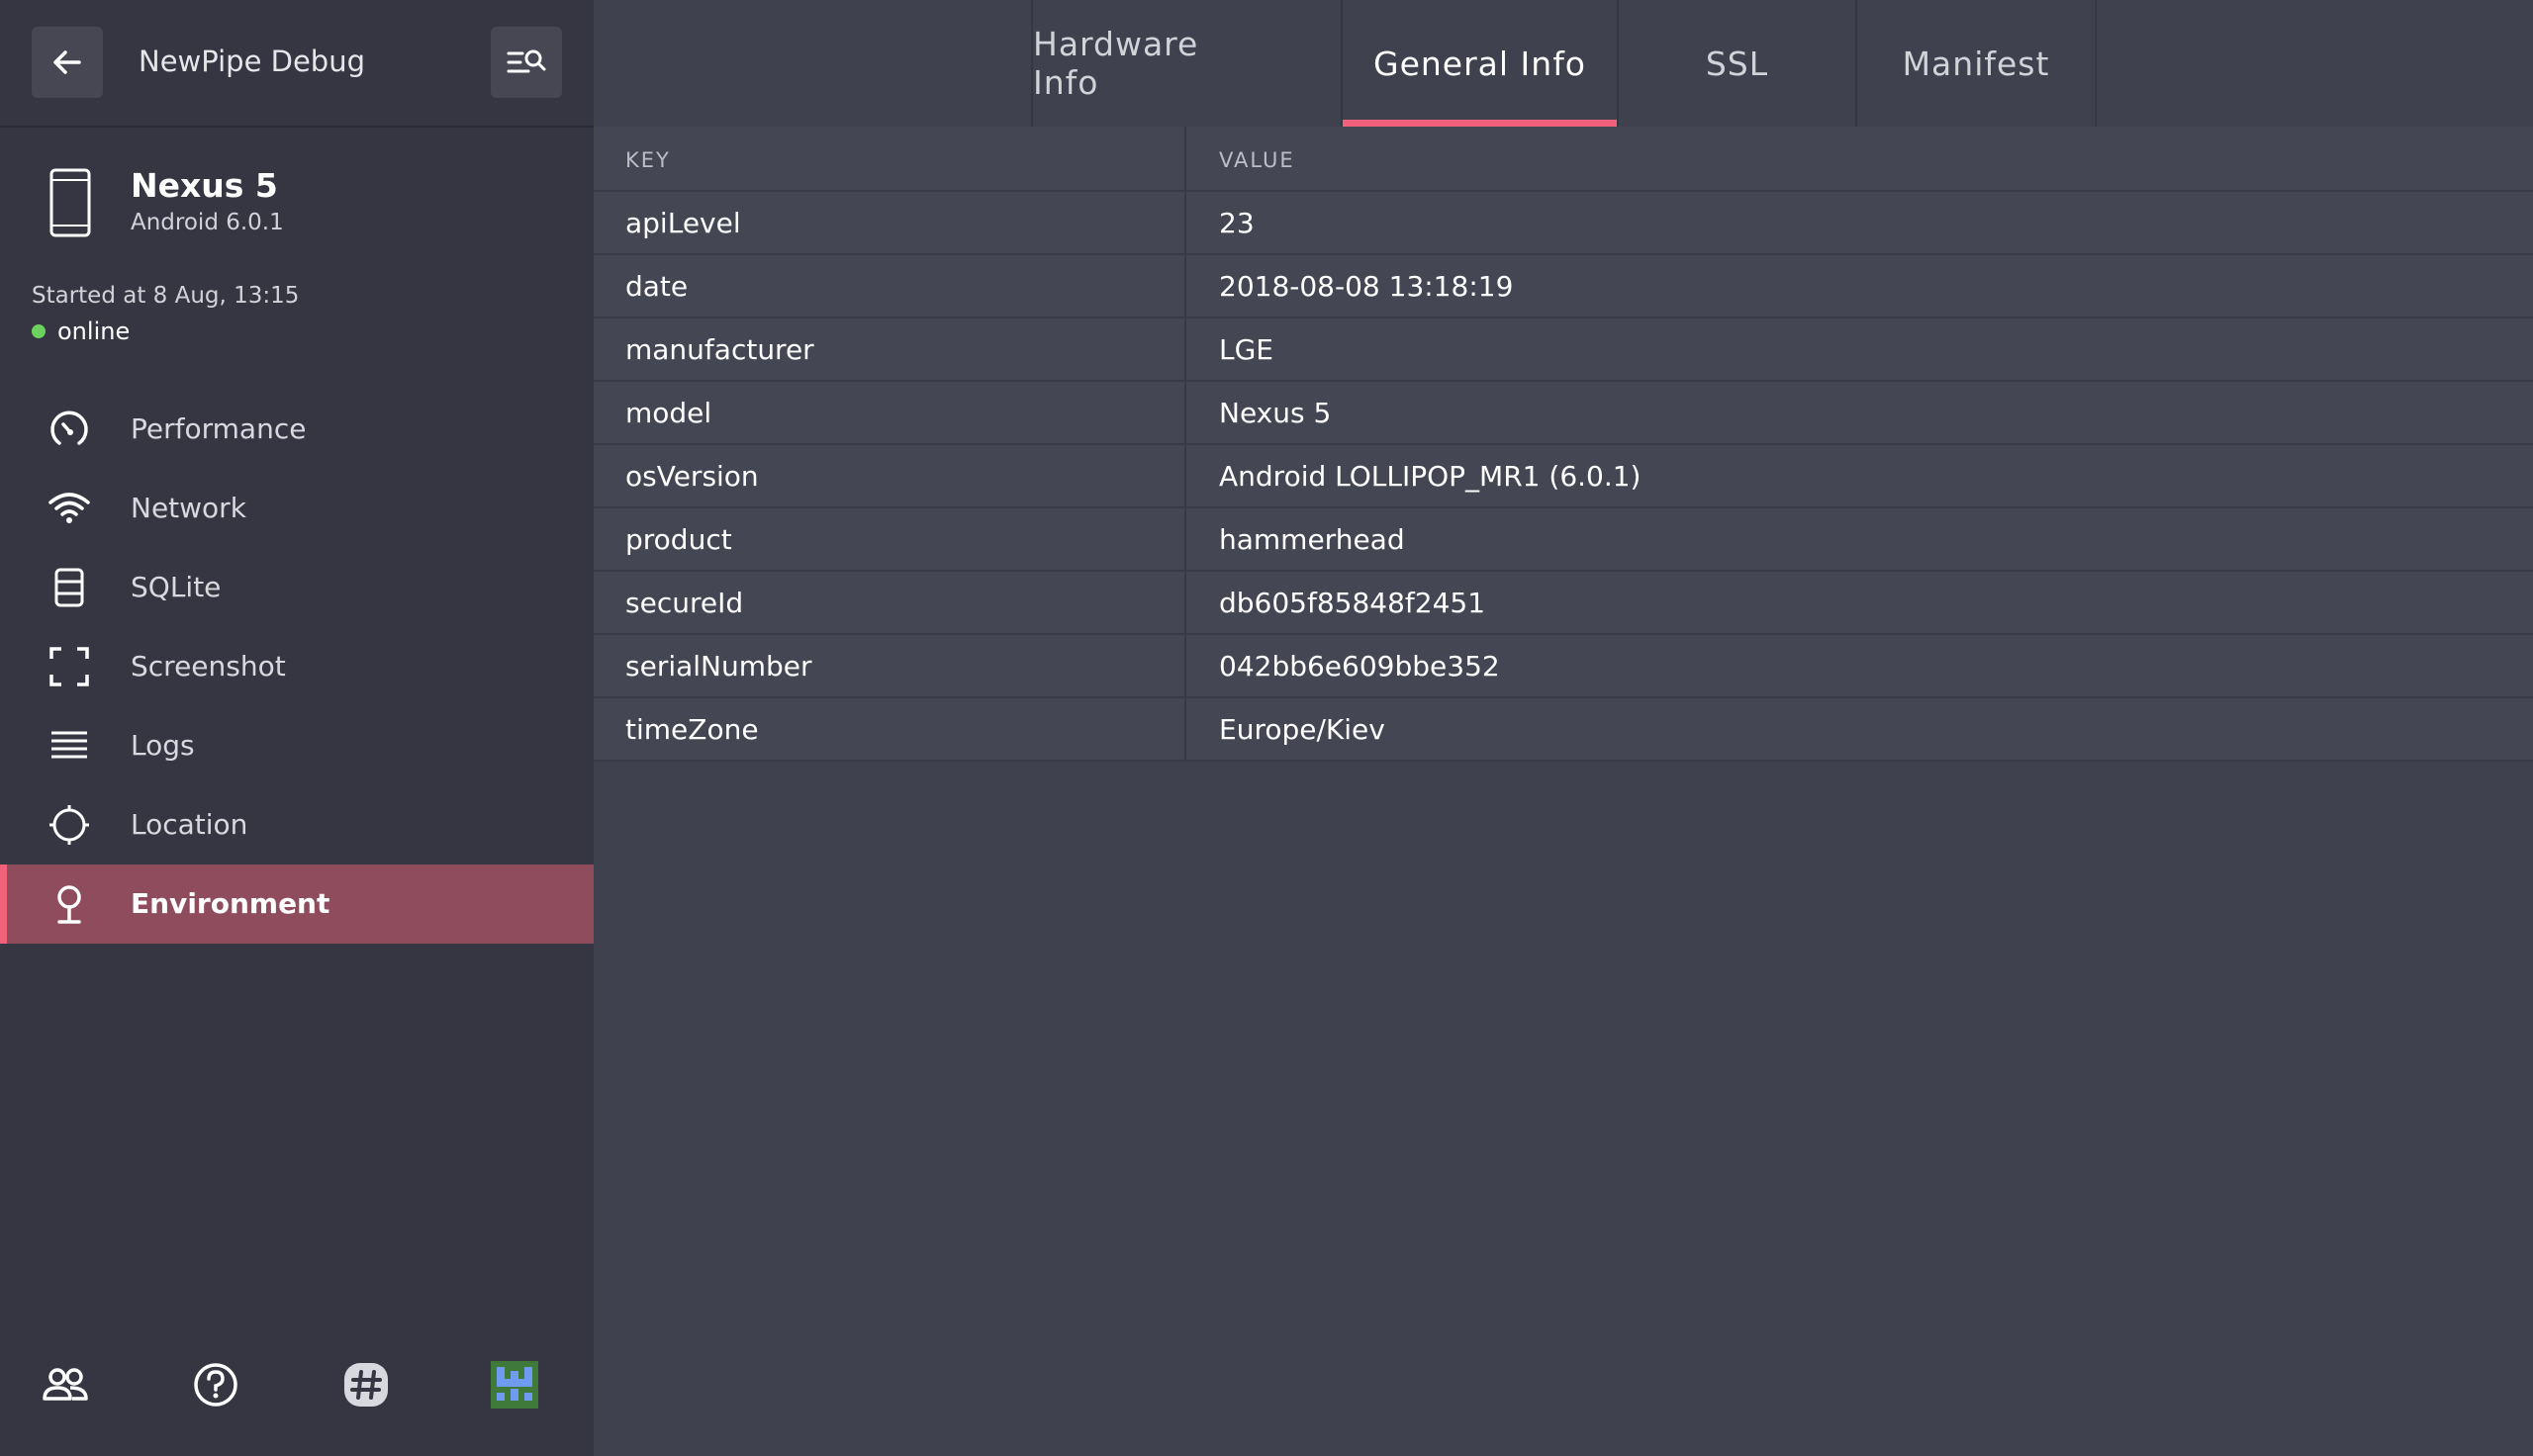 The width and height of the screenshot is (2533, 1456). What do you see at coordinates (1563, 286) in the screenshot?
I see `table-row: date 2018-08-08 13:18:19` at bounding box center [1563, 286].